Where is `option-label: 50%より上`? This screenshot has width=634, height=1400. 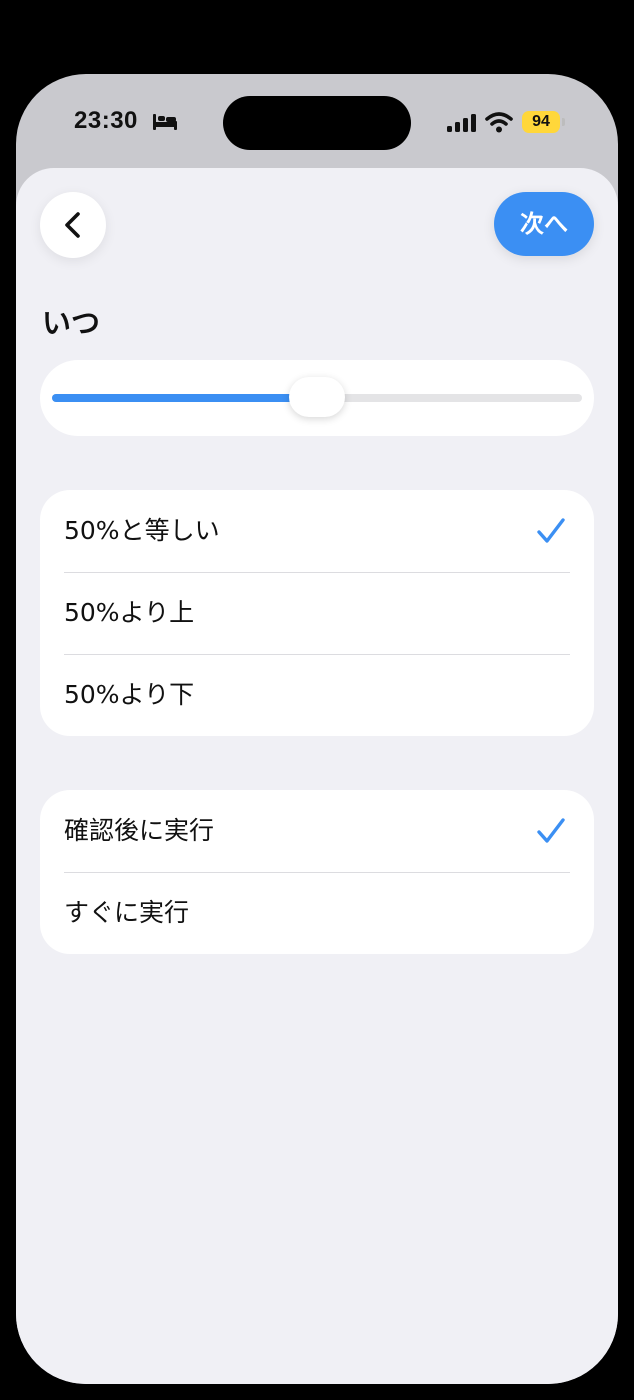
option-label: 50%より上 is located at coordinates (129, 612).